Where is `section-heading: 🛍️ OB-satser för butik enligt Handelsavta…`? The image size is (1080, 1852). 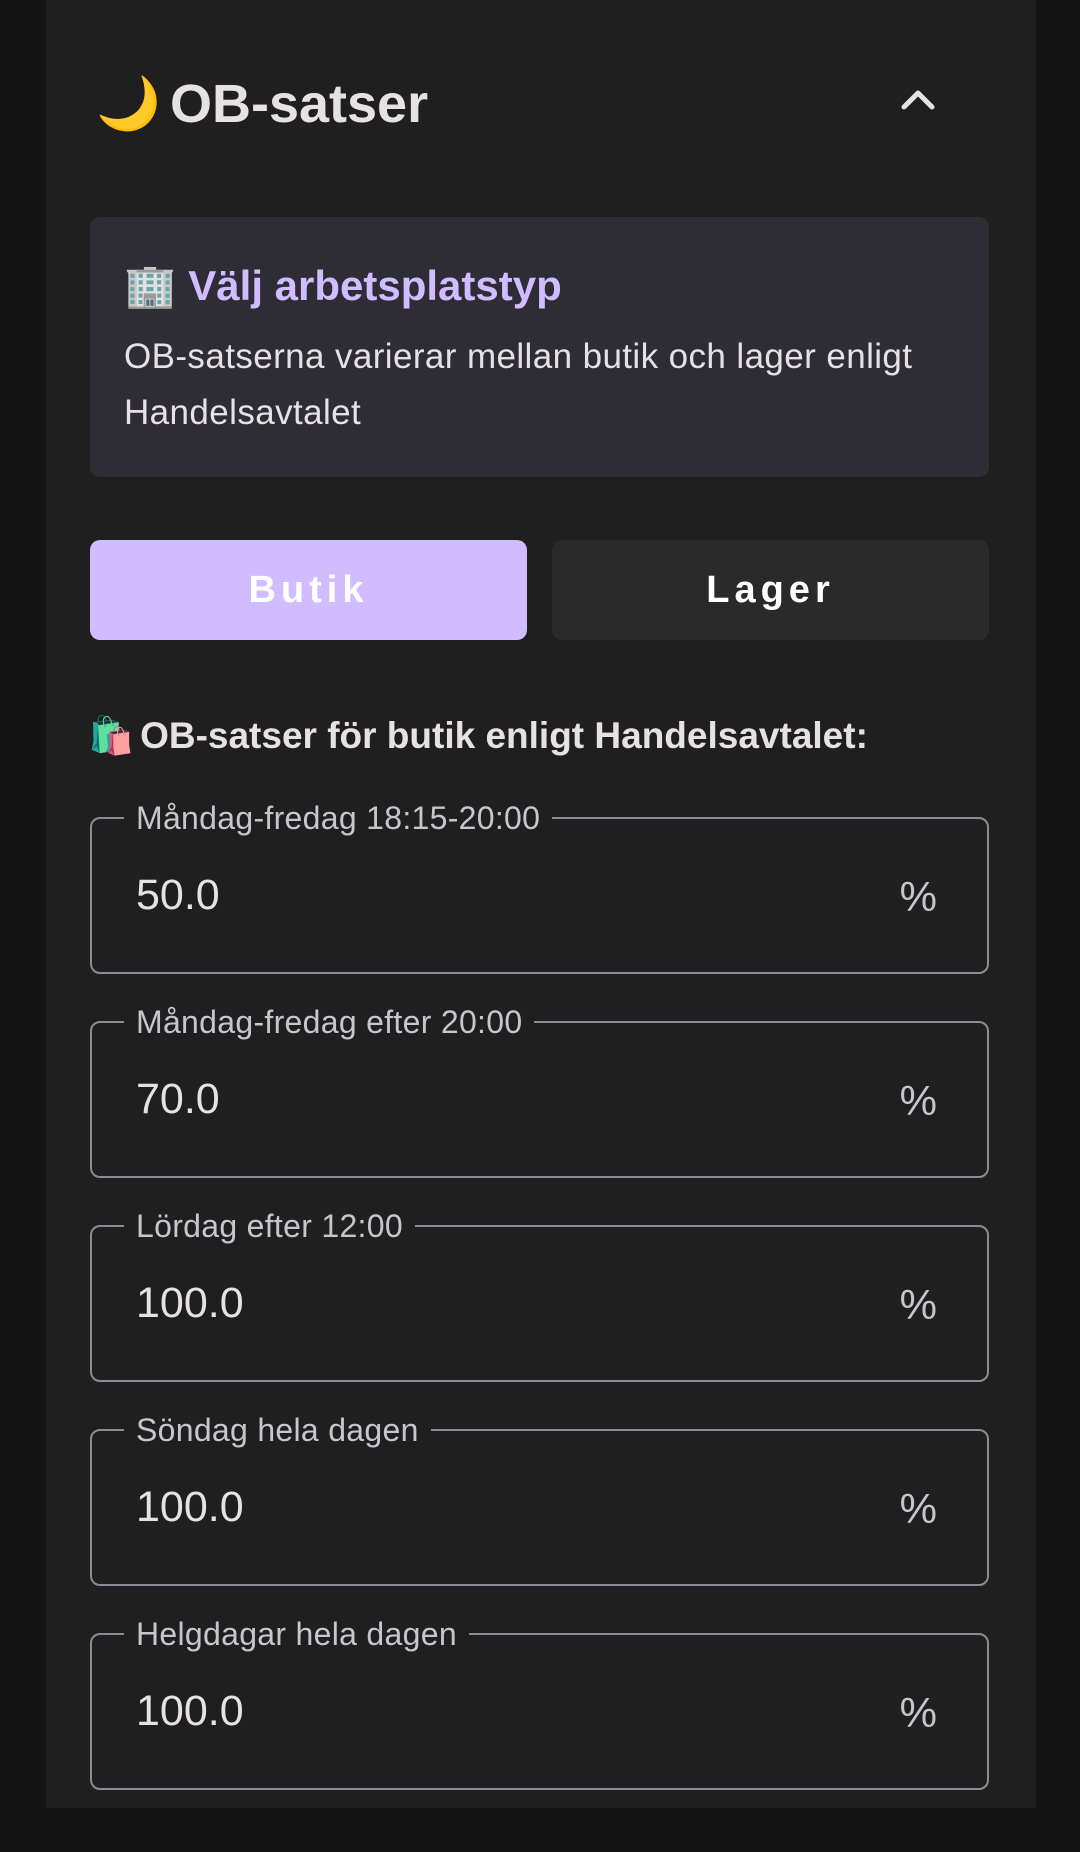
section-heading: 🛍️ OB-satser för butik enligt Handelsavta… is located at coordinates (478, 736).